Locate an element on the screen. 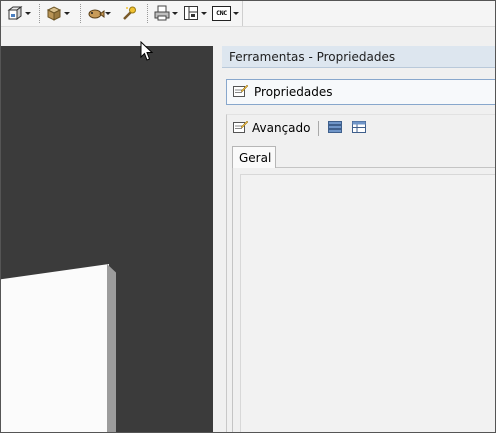  properties-label: Propriedades is located at coordinates (293, 92).